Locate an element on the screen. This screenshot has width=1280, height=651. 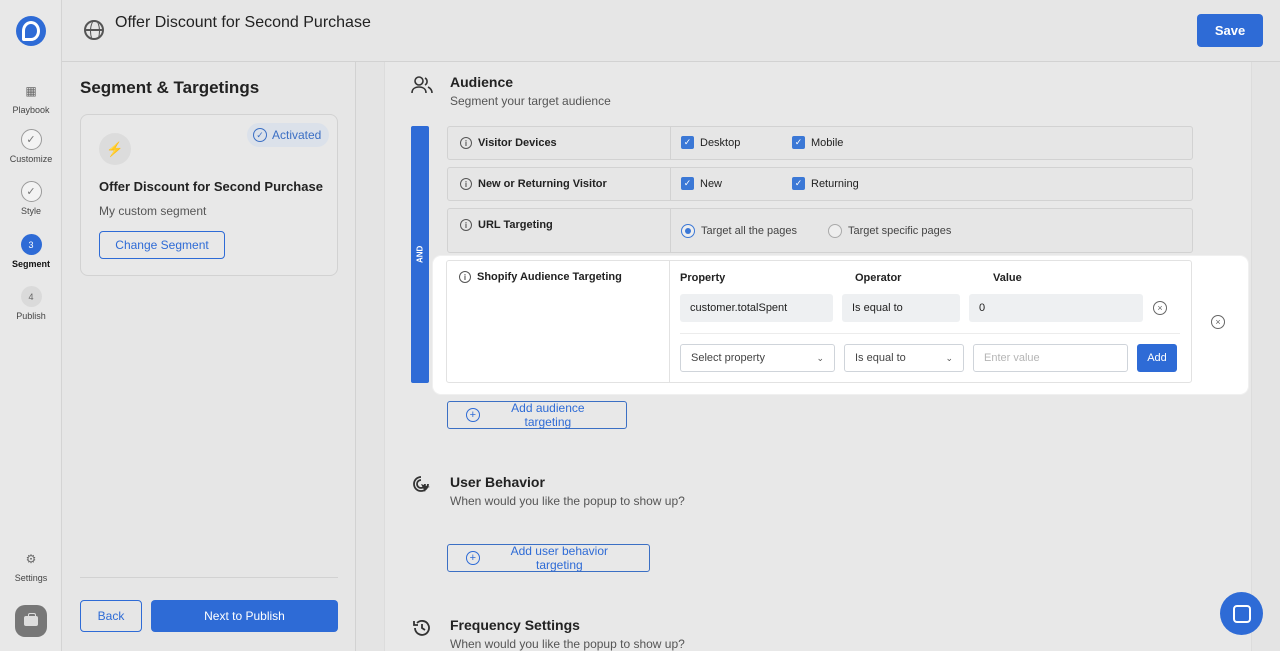
checkbox-new: ✓ New is located at coordinates (701, 183).